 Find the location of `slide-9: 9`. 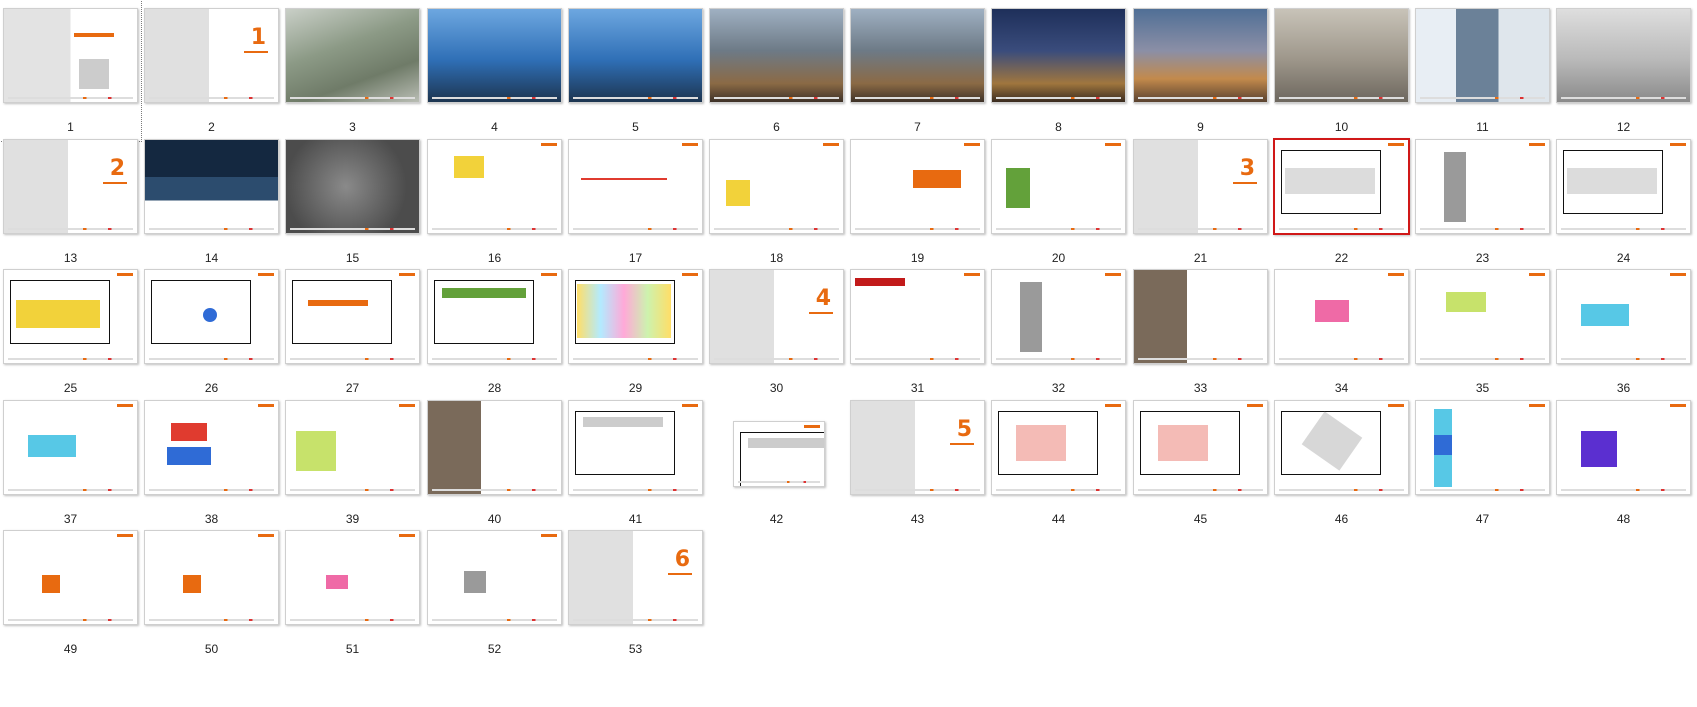

slide-9: 9 is located at coordinates (1200, 70).